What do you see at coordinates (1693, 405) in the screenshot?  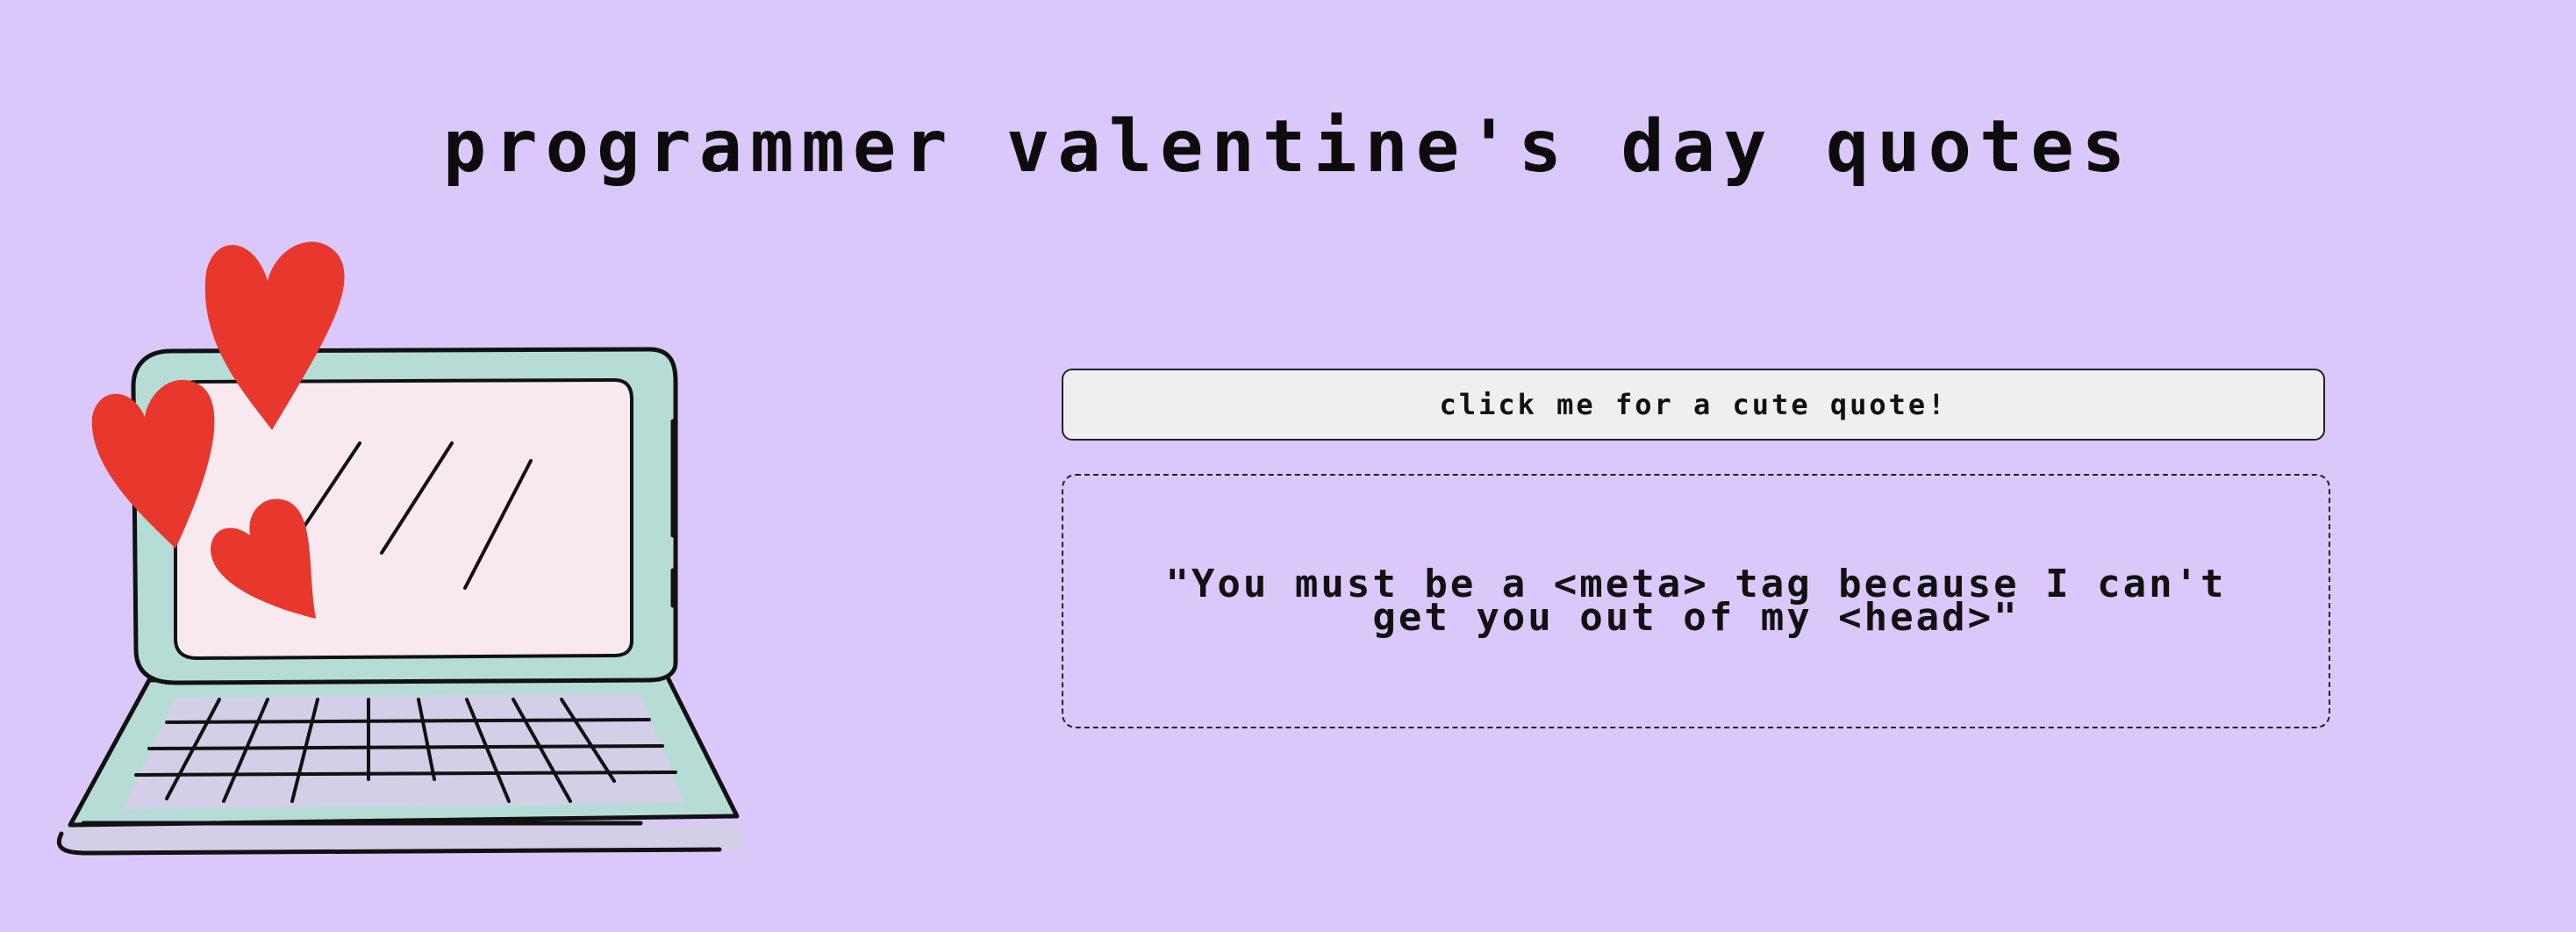 I see `cute-quote-button: click me for a cute quote!` at bounding box center [1693, 405].